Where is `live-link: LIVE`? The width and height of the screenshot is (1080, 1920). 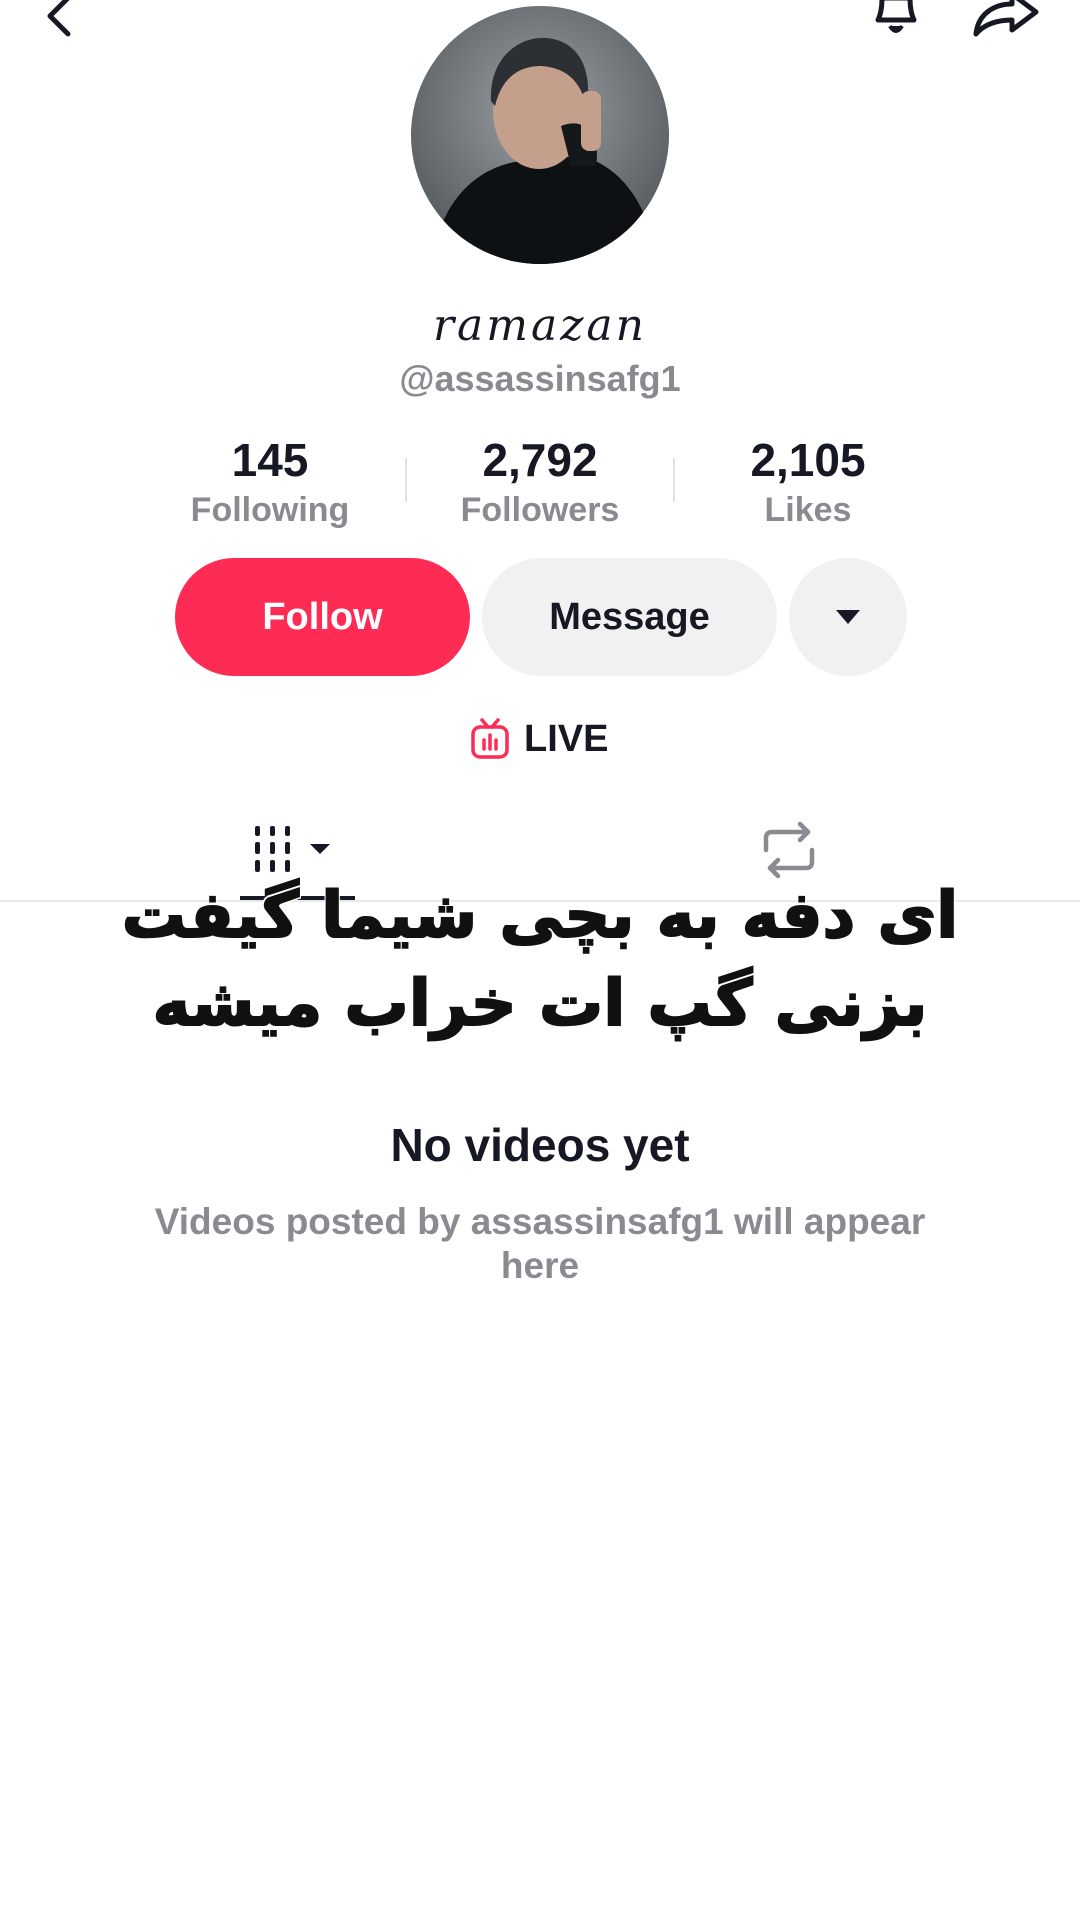 live-link: LIVE is located at coordinates (539, 739).